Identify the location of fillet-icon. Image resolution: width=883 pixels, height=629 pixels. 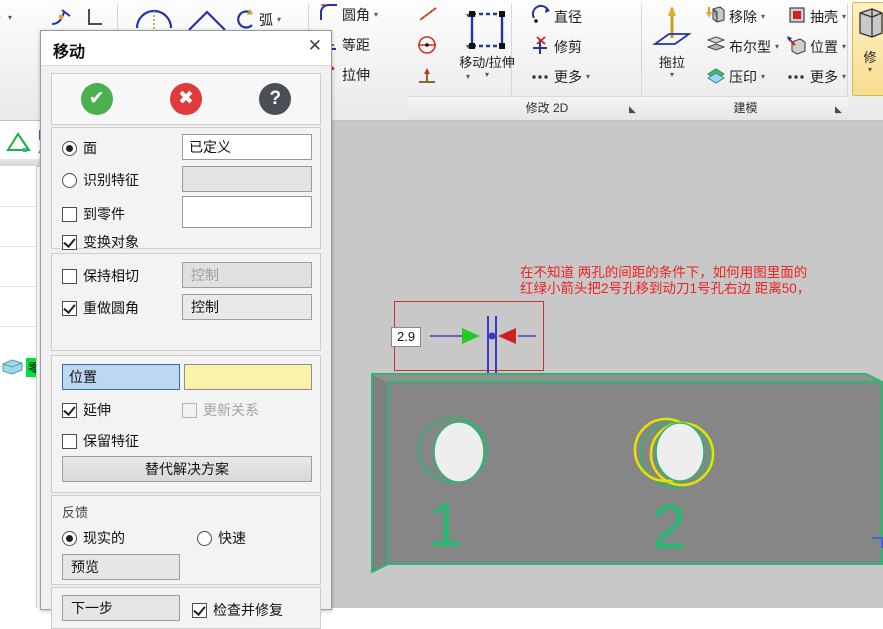
(329, 14).